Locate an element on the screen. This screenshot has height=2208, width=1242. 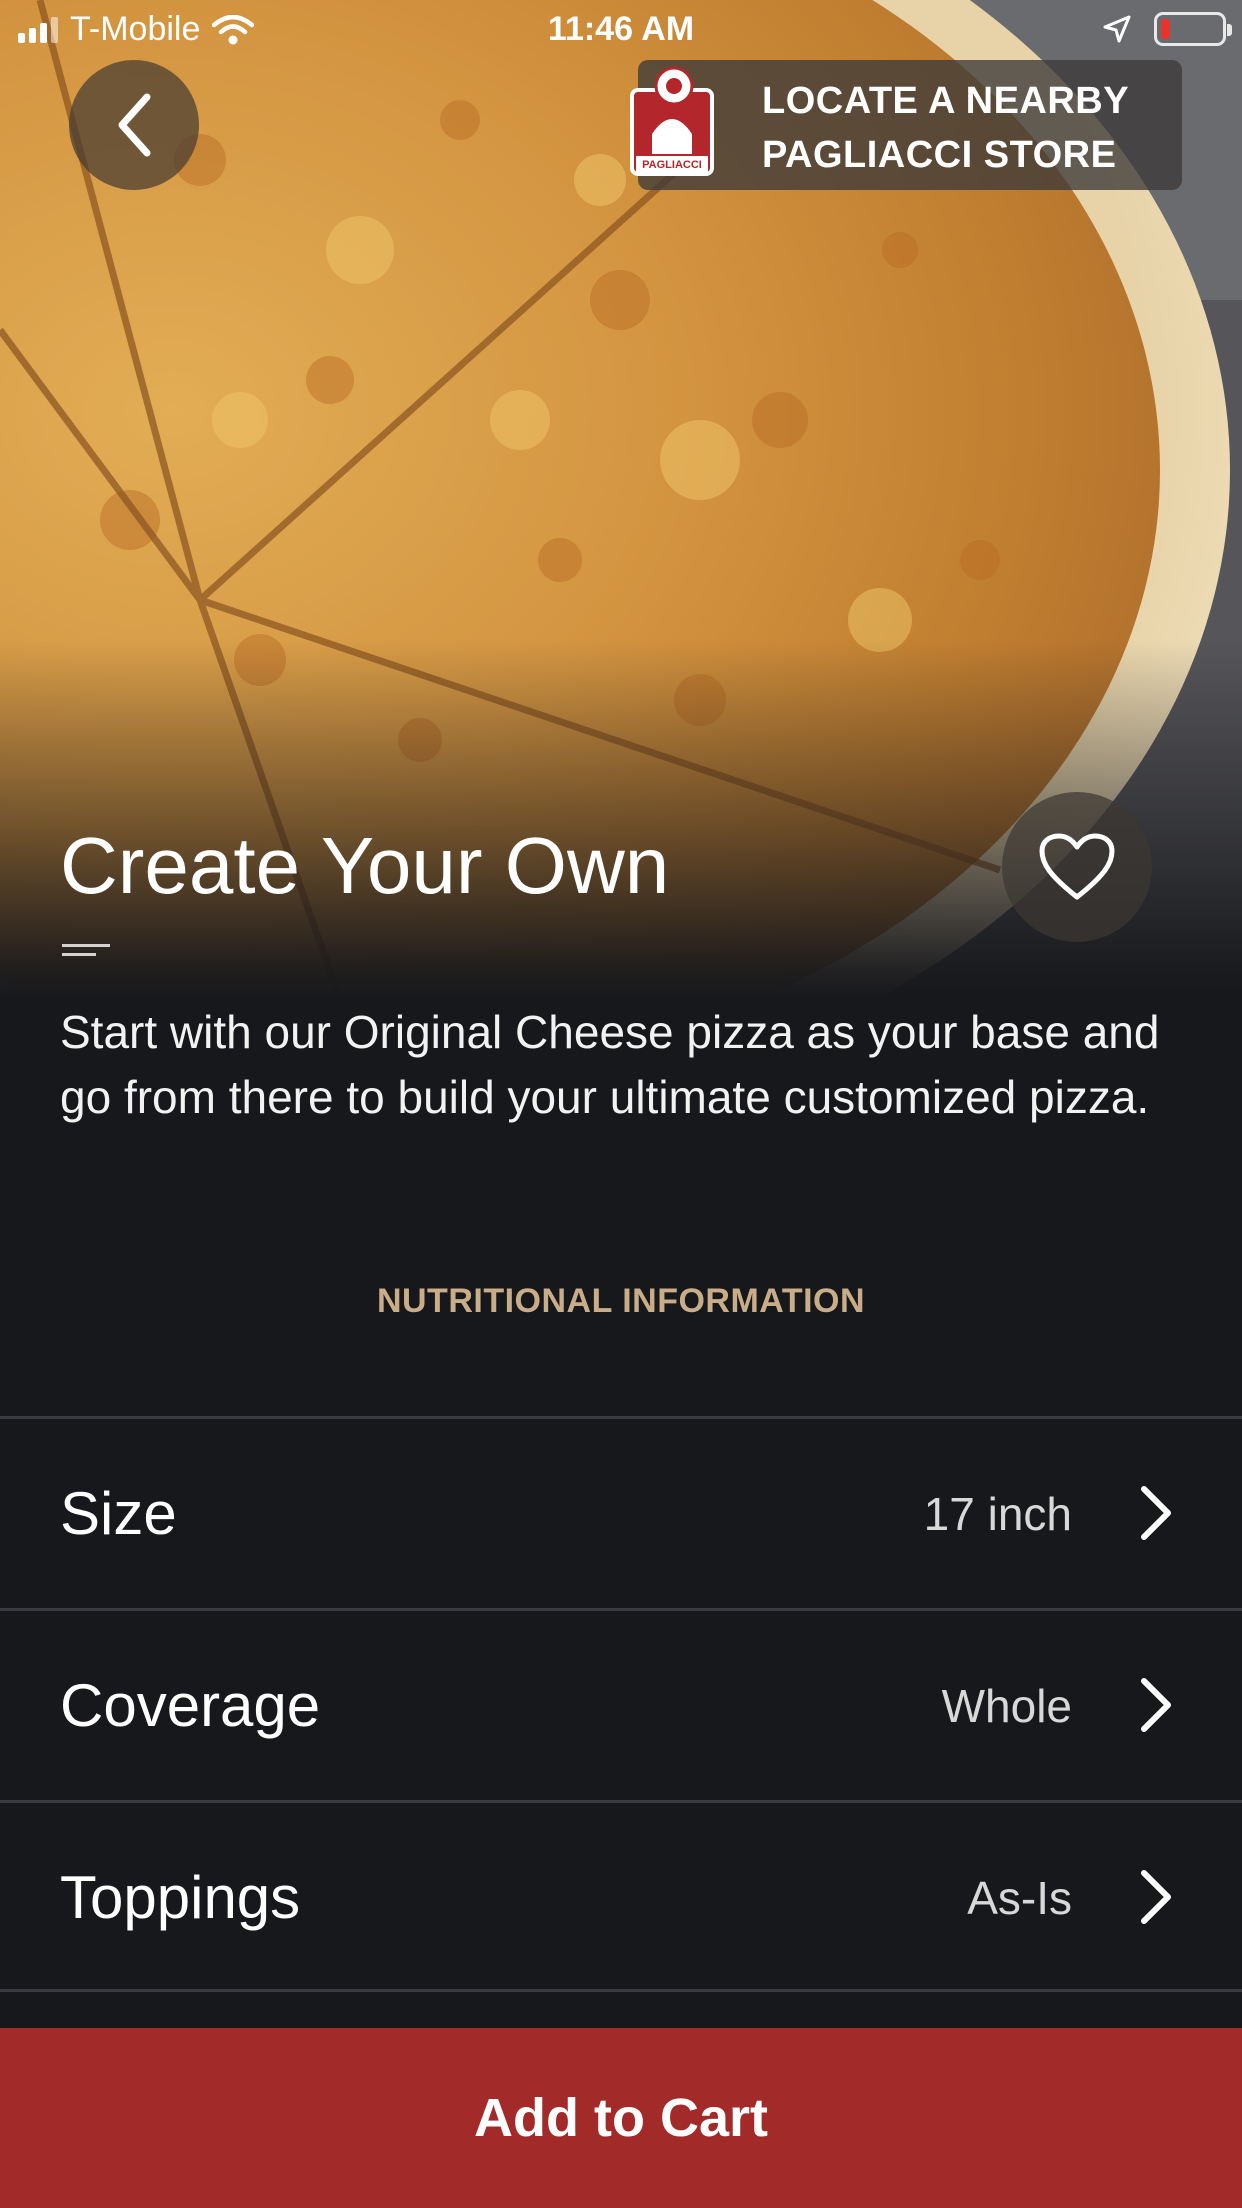
battery-level is located at coordinates (1165, 29).